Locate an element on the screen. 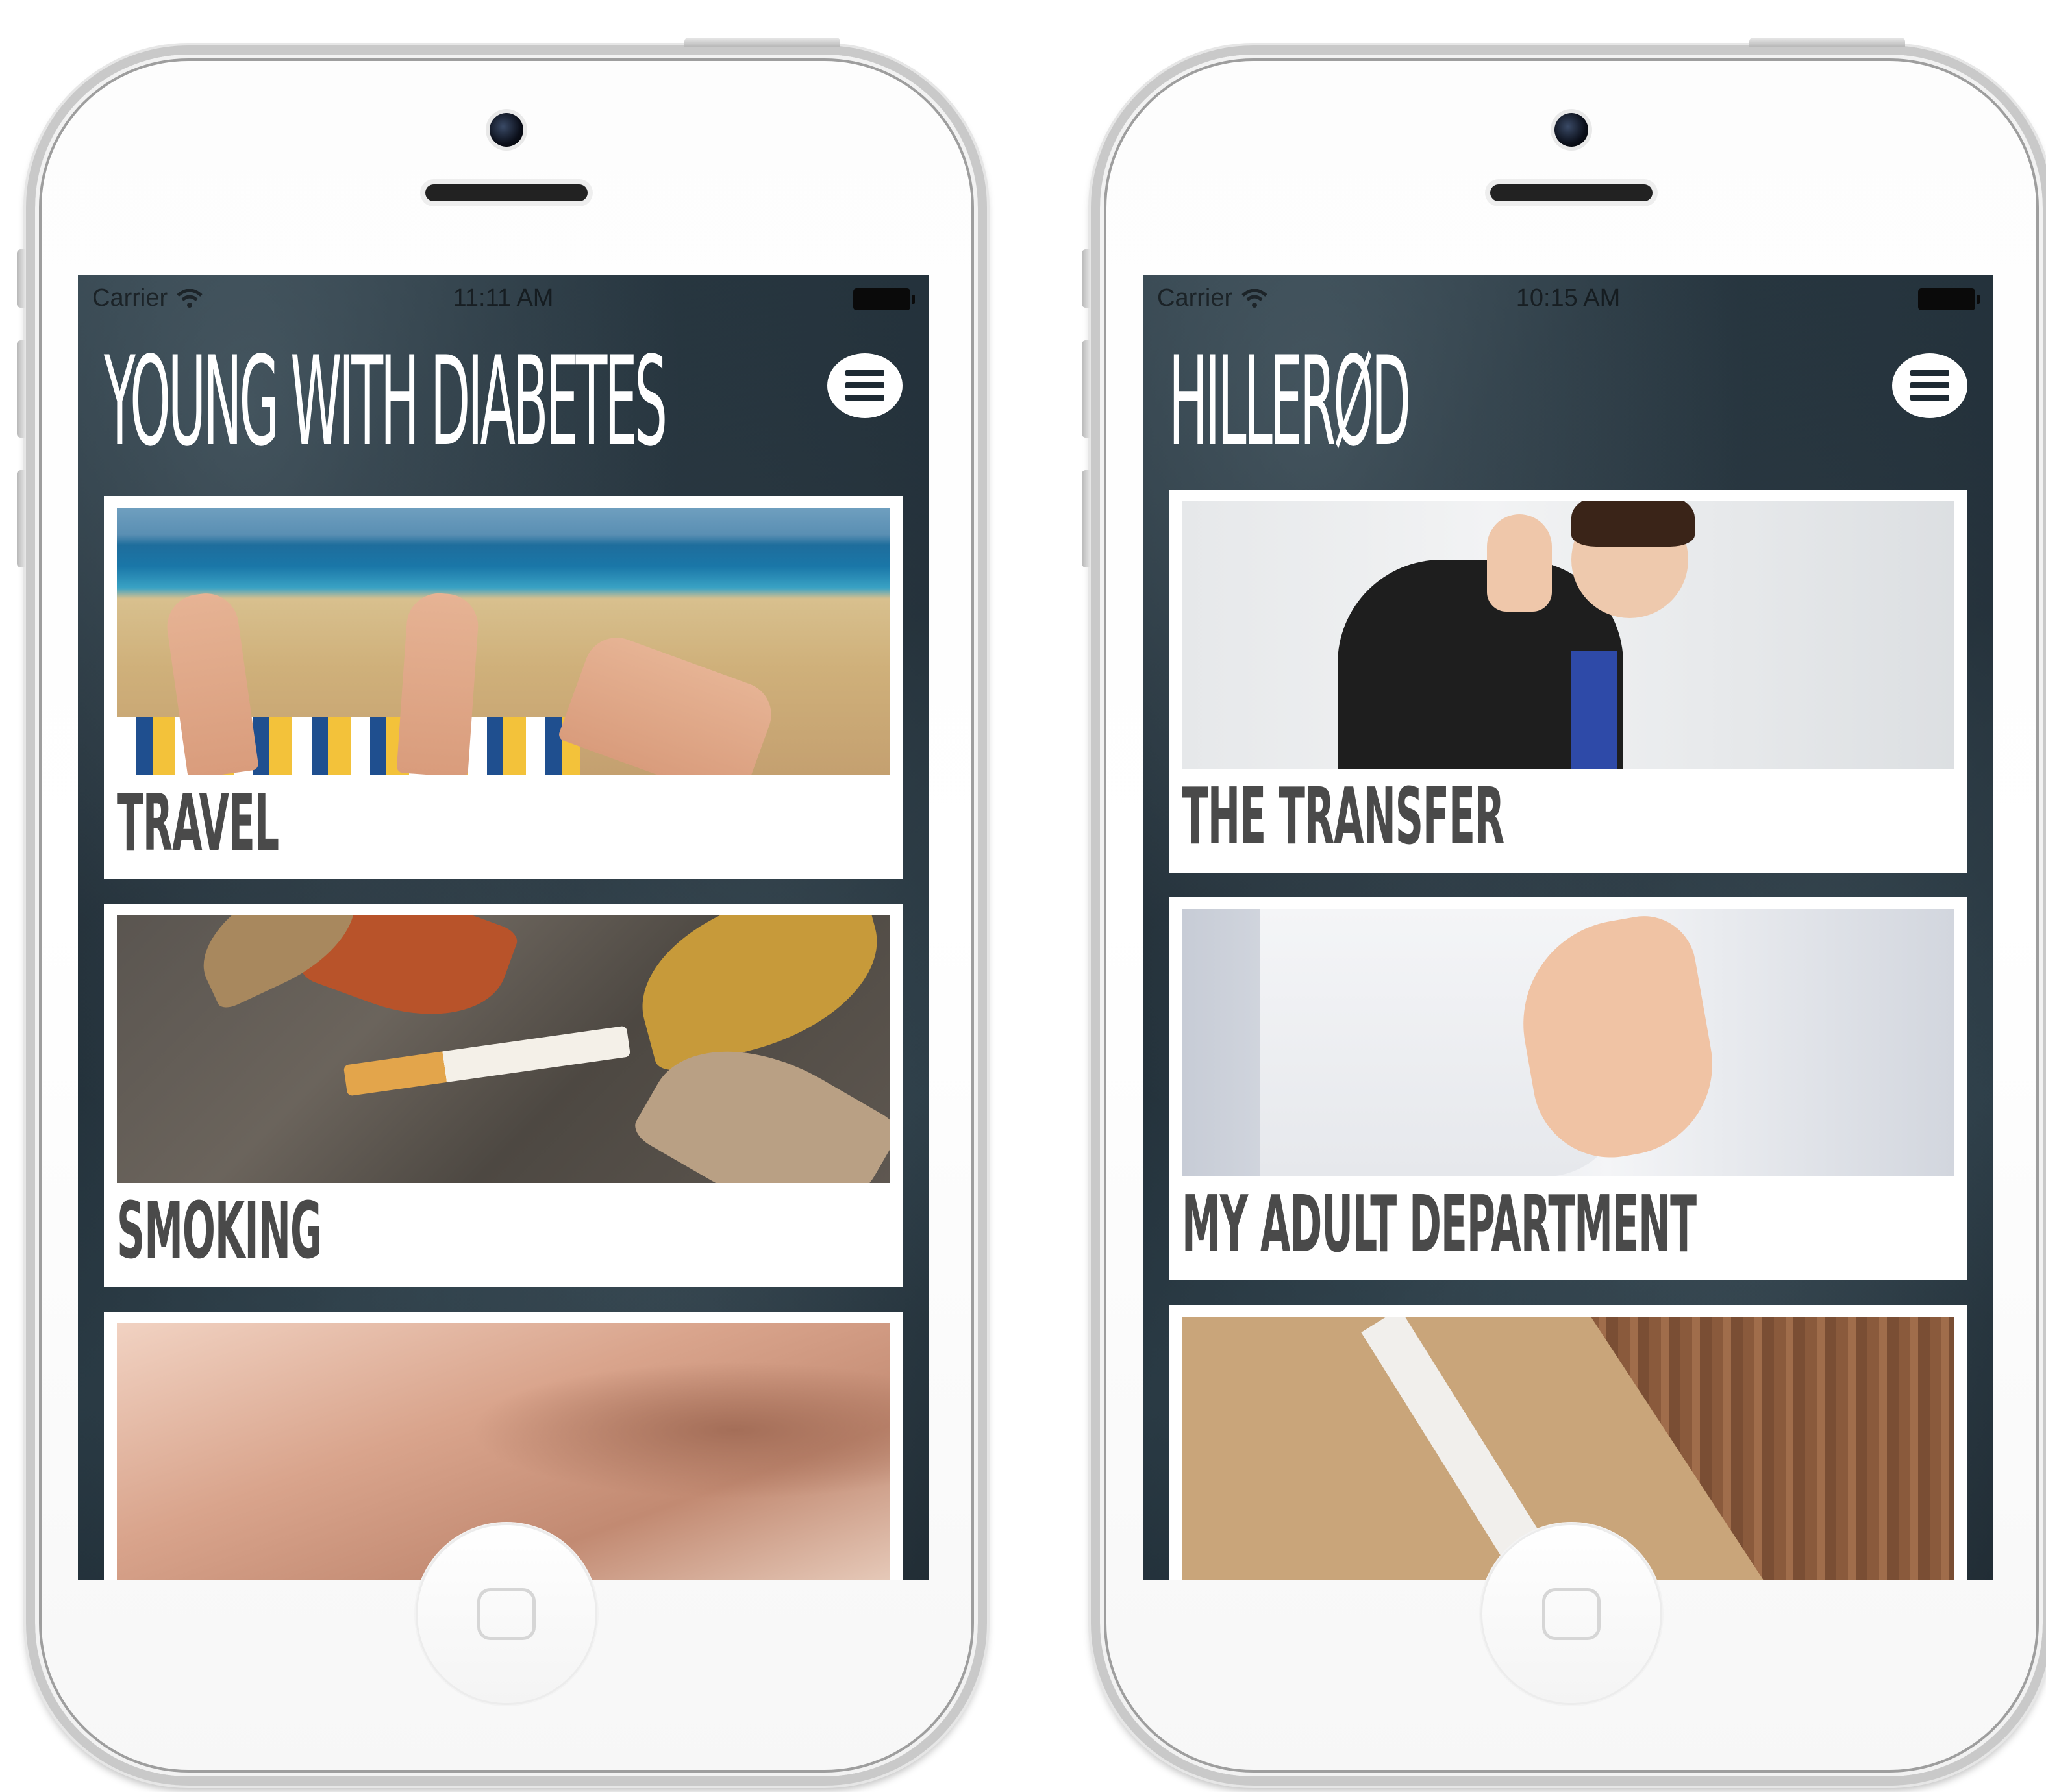  topic-card-travel: TRAVEL is located at coordinates (503, 687).